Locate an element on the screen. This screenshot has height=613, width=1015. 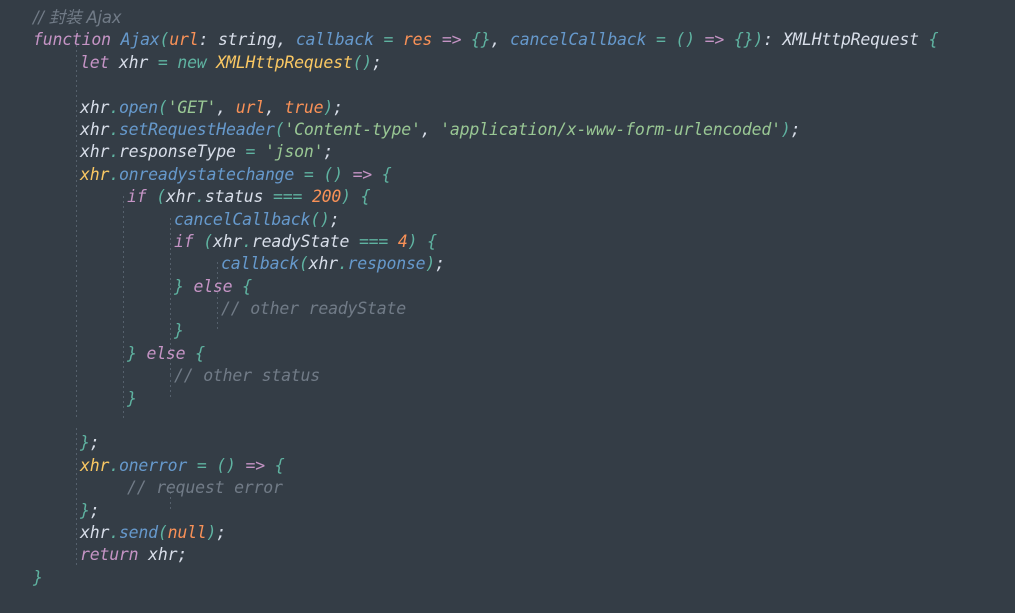
code-line: return xhr; is located at coordinates (134, 555).